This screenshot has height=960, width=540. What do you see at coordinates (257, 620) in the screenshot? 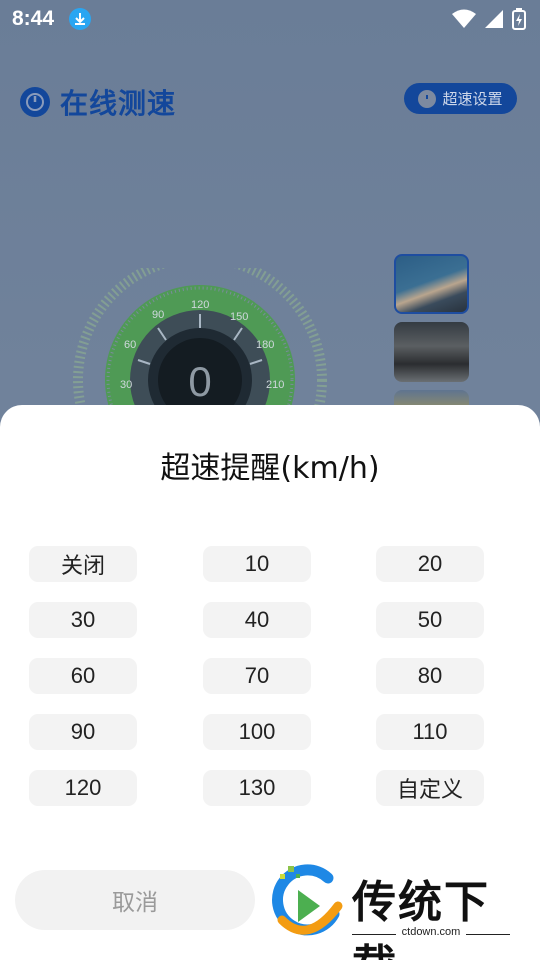
I see `option-40: 40` at bounding box center [257, 620].